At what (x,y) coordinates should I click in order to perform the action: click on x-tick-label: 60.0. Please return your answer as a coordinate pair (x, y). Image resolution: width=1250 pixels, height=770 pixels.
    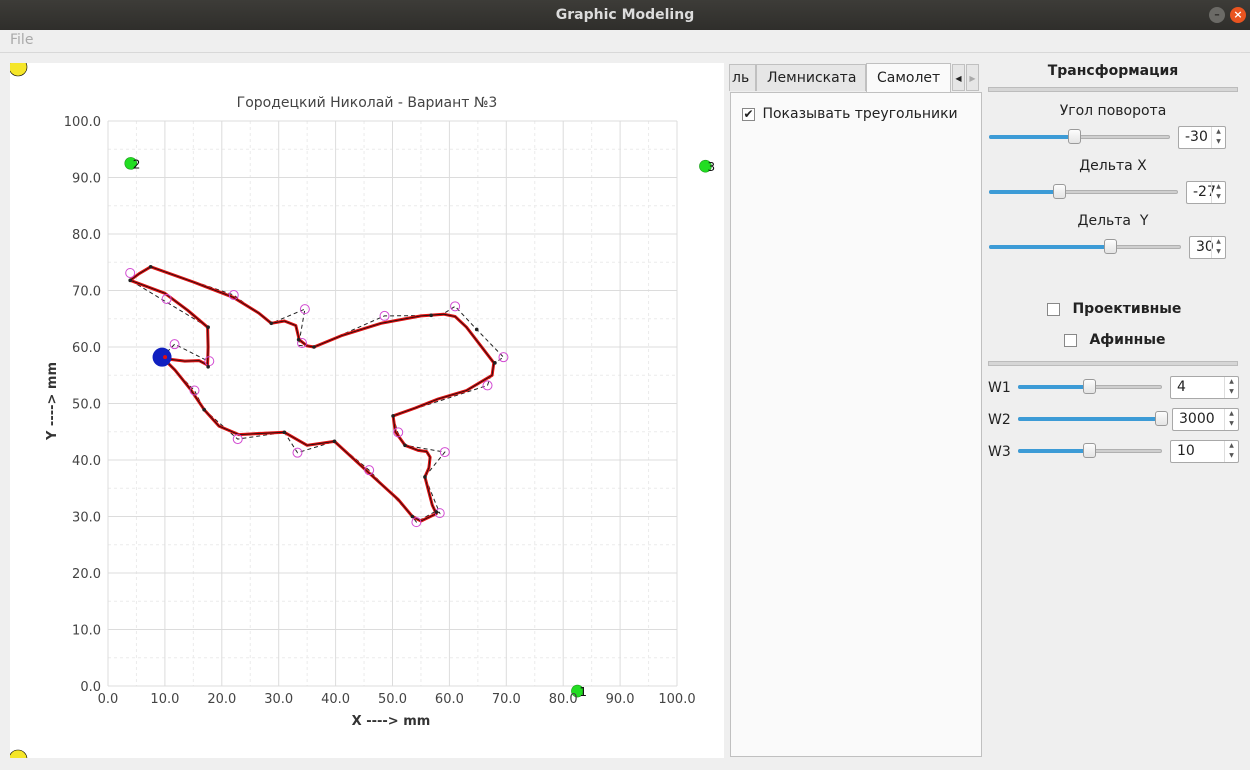
    Looking at the image, I should click on (449, 699).